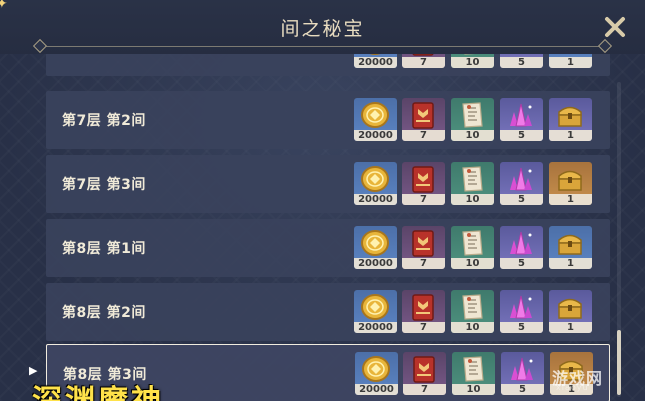  What do you see at coordinates (328, 65) in the screenshot?
I see `chamber-row: 第7层 第1间 20000 7 10 51` at bounding box center [328, 65].